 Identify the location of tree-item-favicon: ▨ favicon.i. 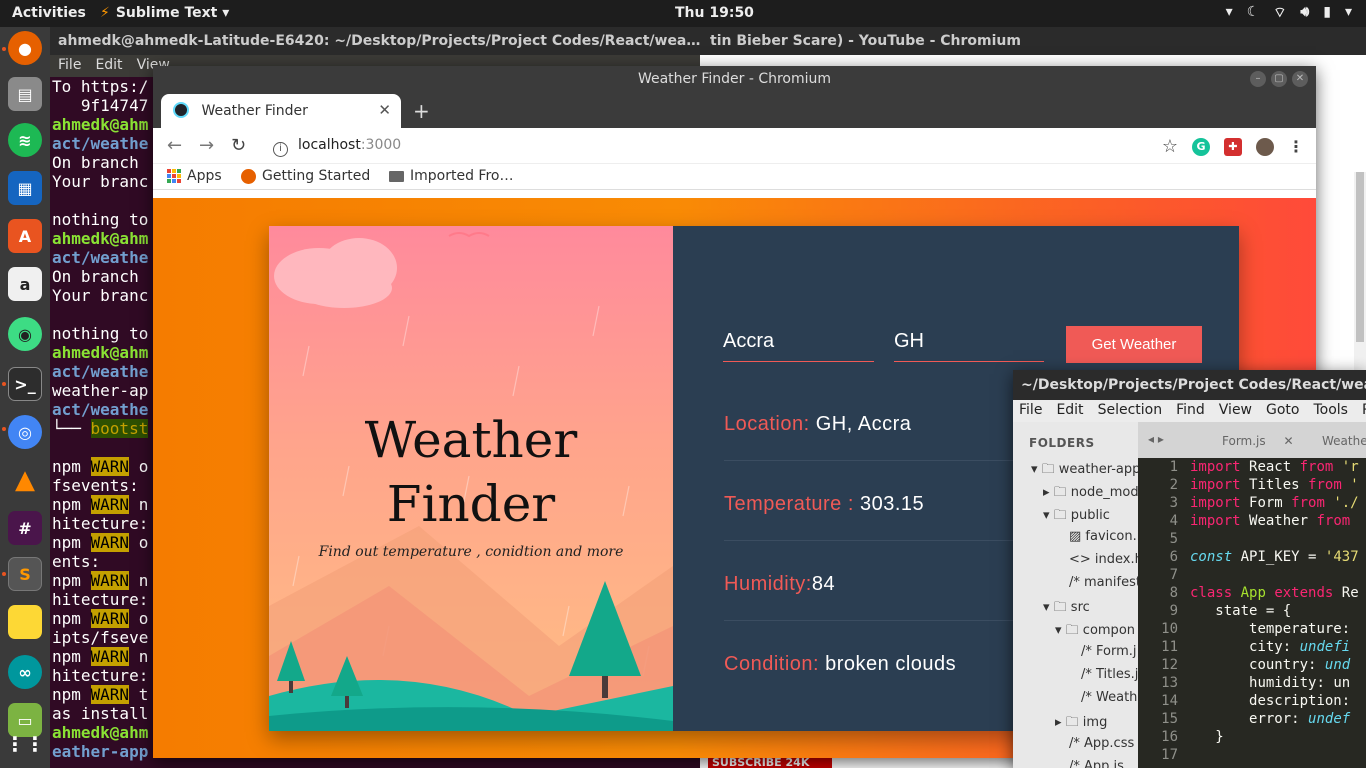
(1103, 536).